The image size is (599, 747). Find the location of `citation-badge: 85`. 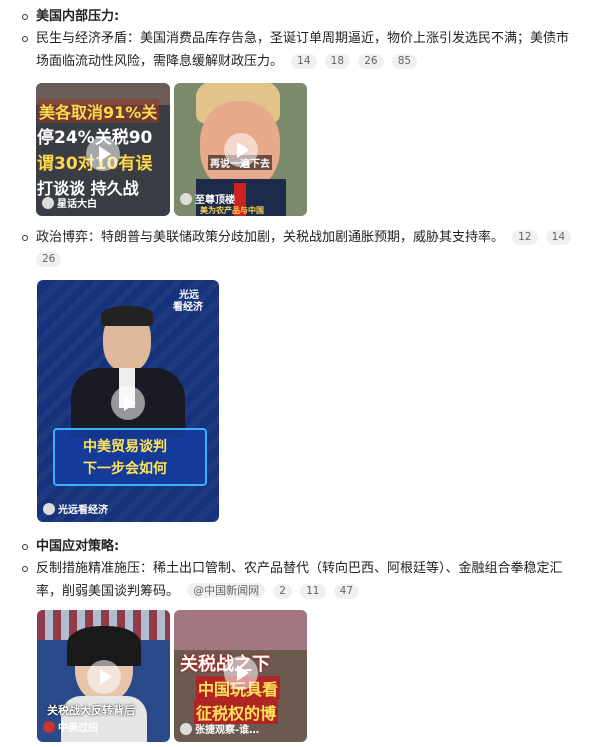

citation-badge: 85 is located at coordinates (404, 61).